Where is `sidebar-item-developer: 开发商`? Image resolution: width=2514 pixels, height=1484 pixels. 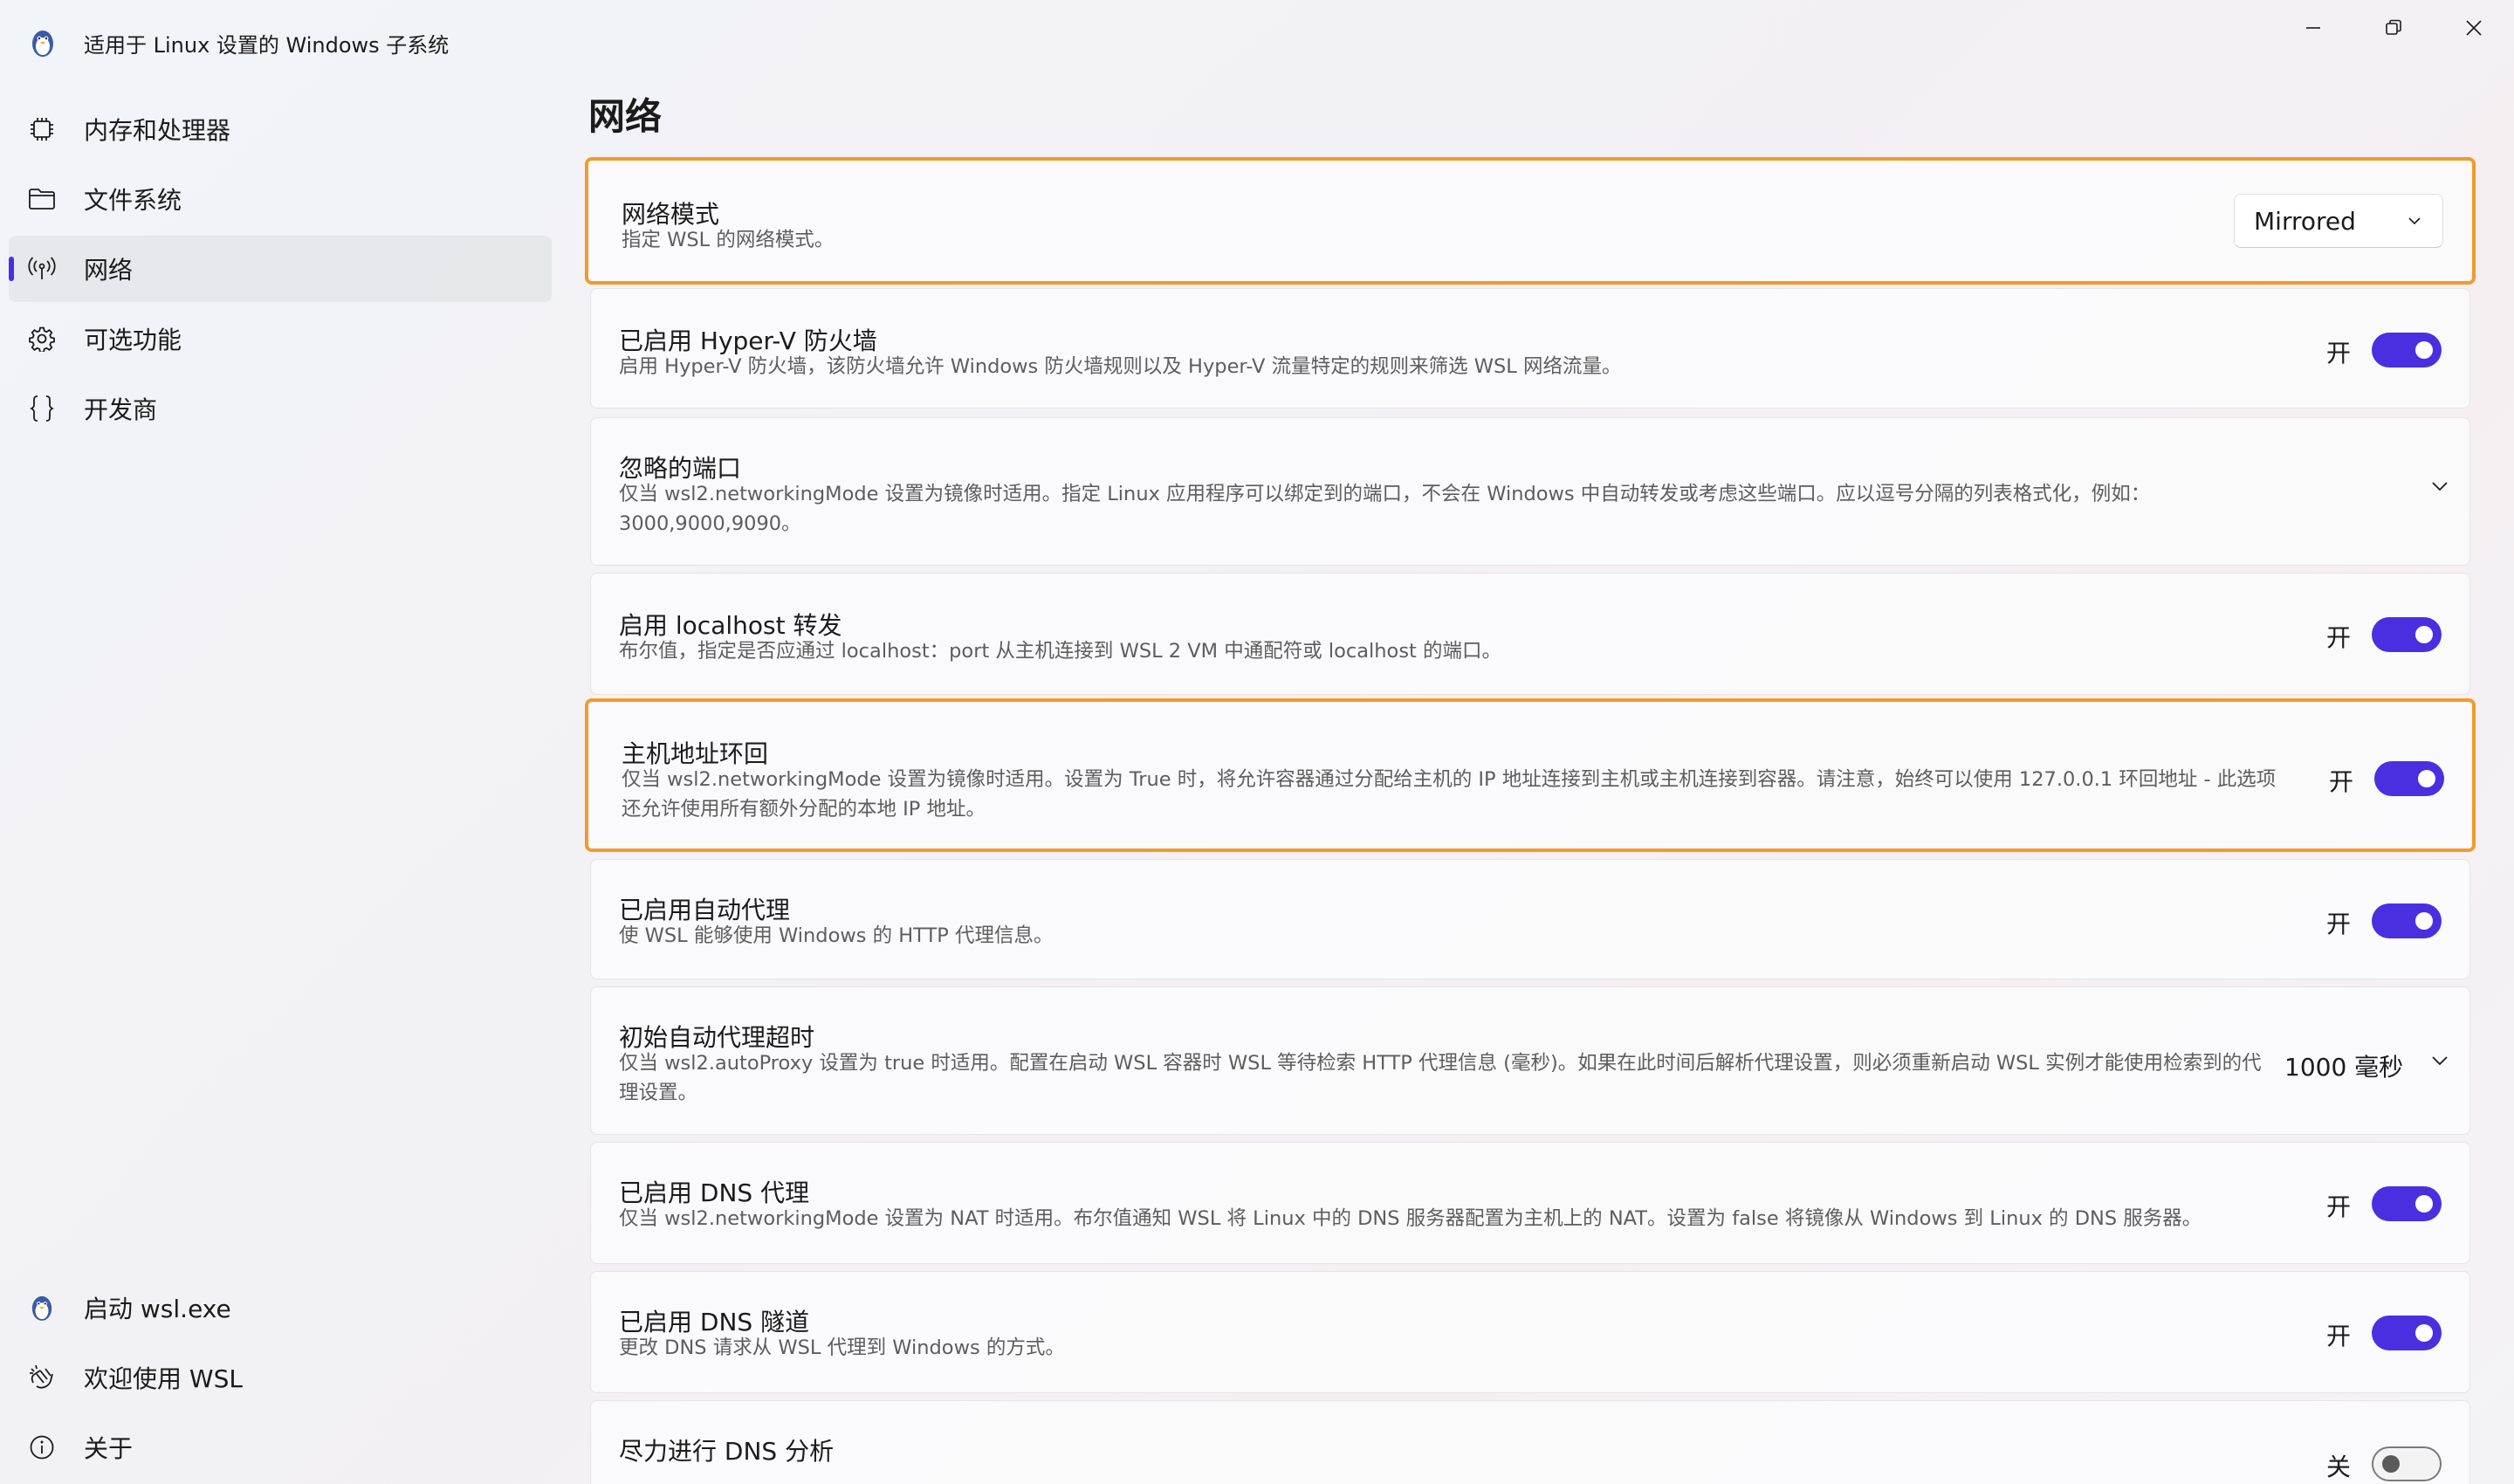
sidebar-item-developer: 开发商 is located at coordinates (280, 409).